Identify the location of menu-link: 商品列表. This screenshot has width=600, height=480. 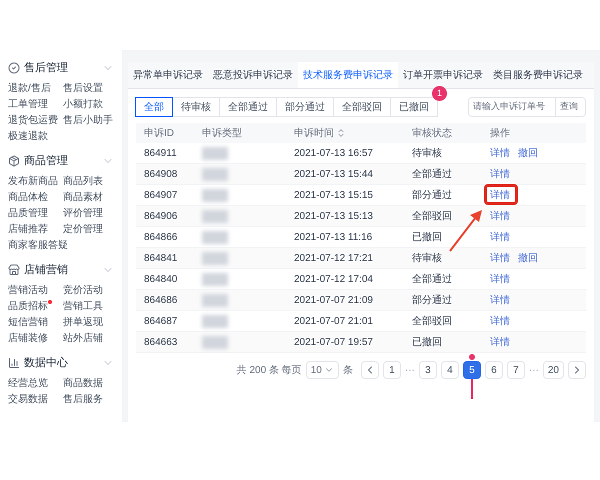
(83, 181).